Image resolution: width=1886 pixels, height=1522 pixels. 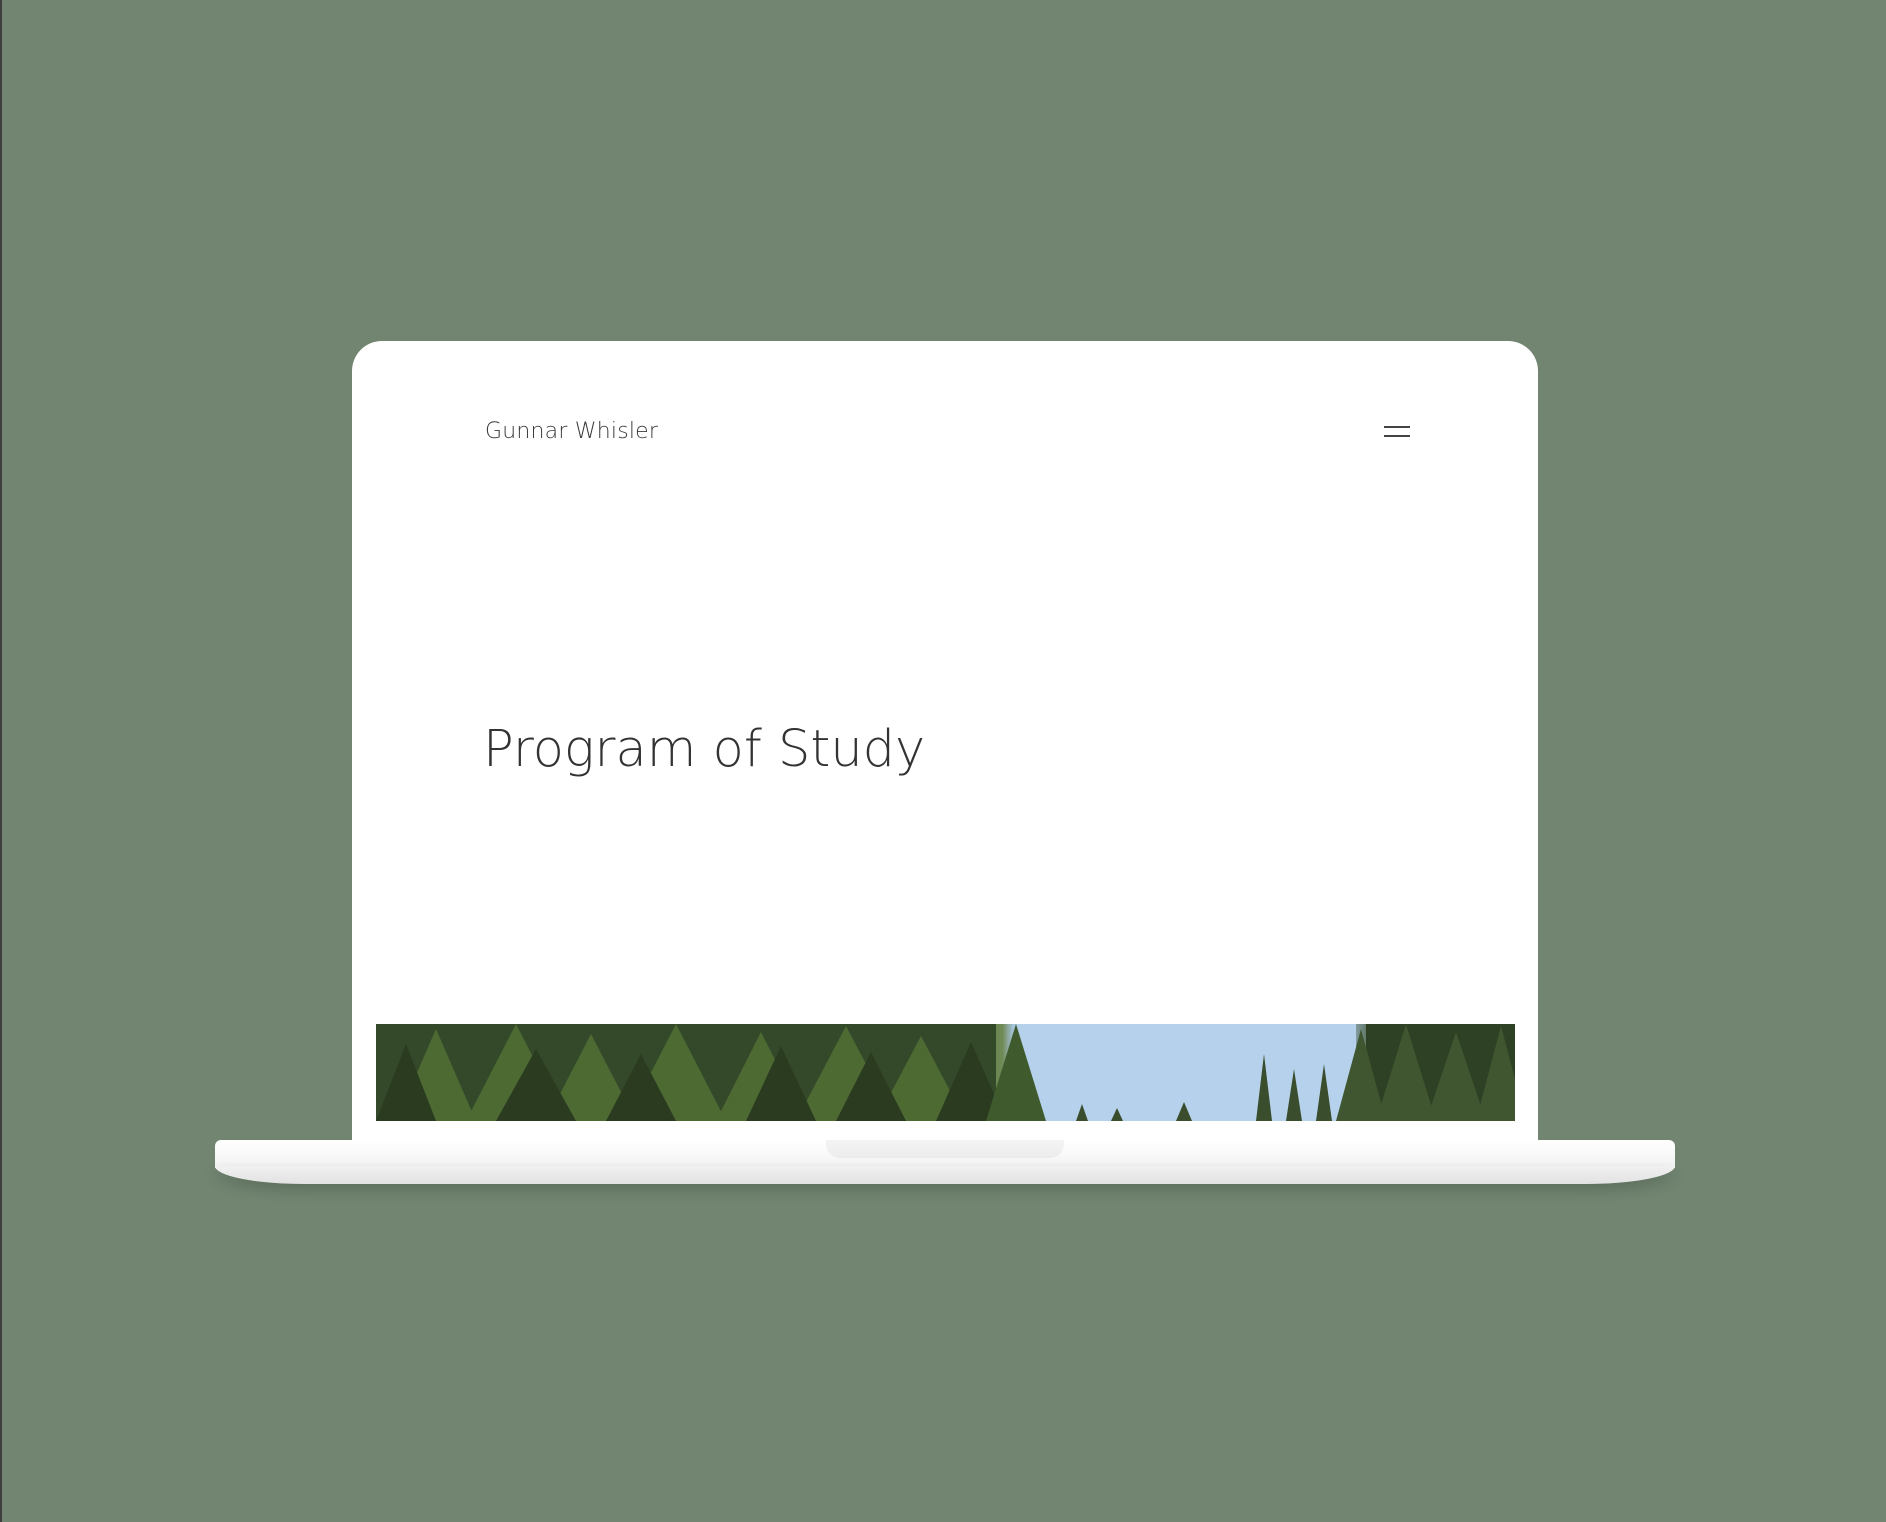 I want to click on laptop-base-bottom, so click(x=945, y=1175).